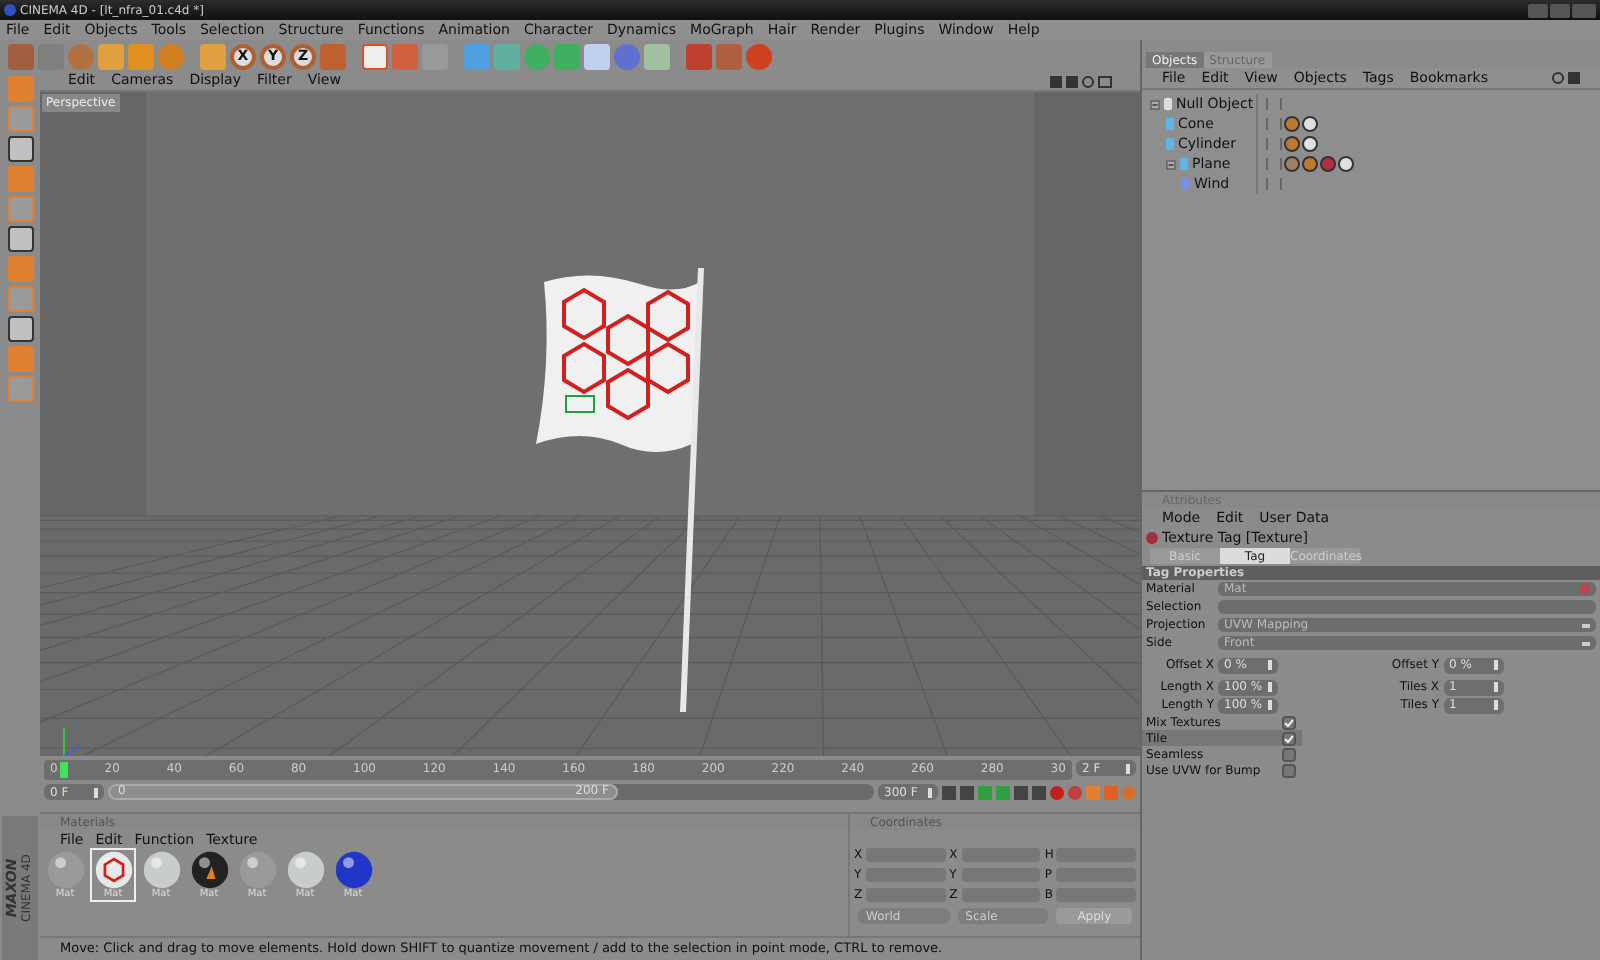  What do you see at coordinates (1057, 792) in the screenshot?
I see `record-icon` at bounding box center [1057, 792].